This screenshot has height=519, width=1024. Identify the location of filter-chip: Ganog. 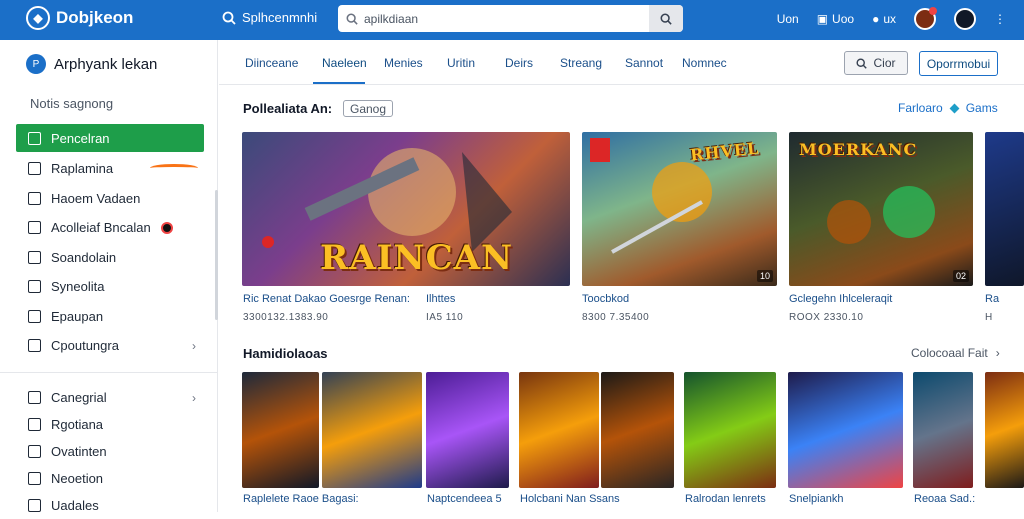
(368, 108).